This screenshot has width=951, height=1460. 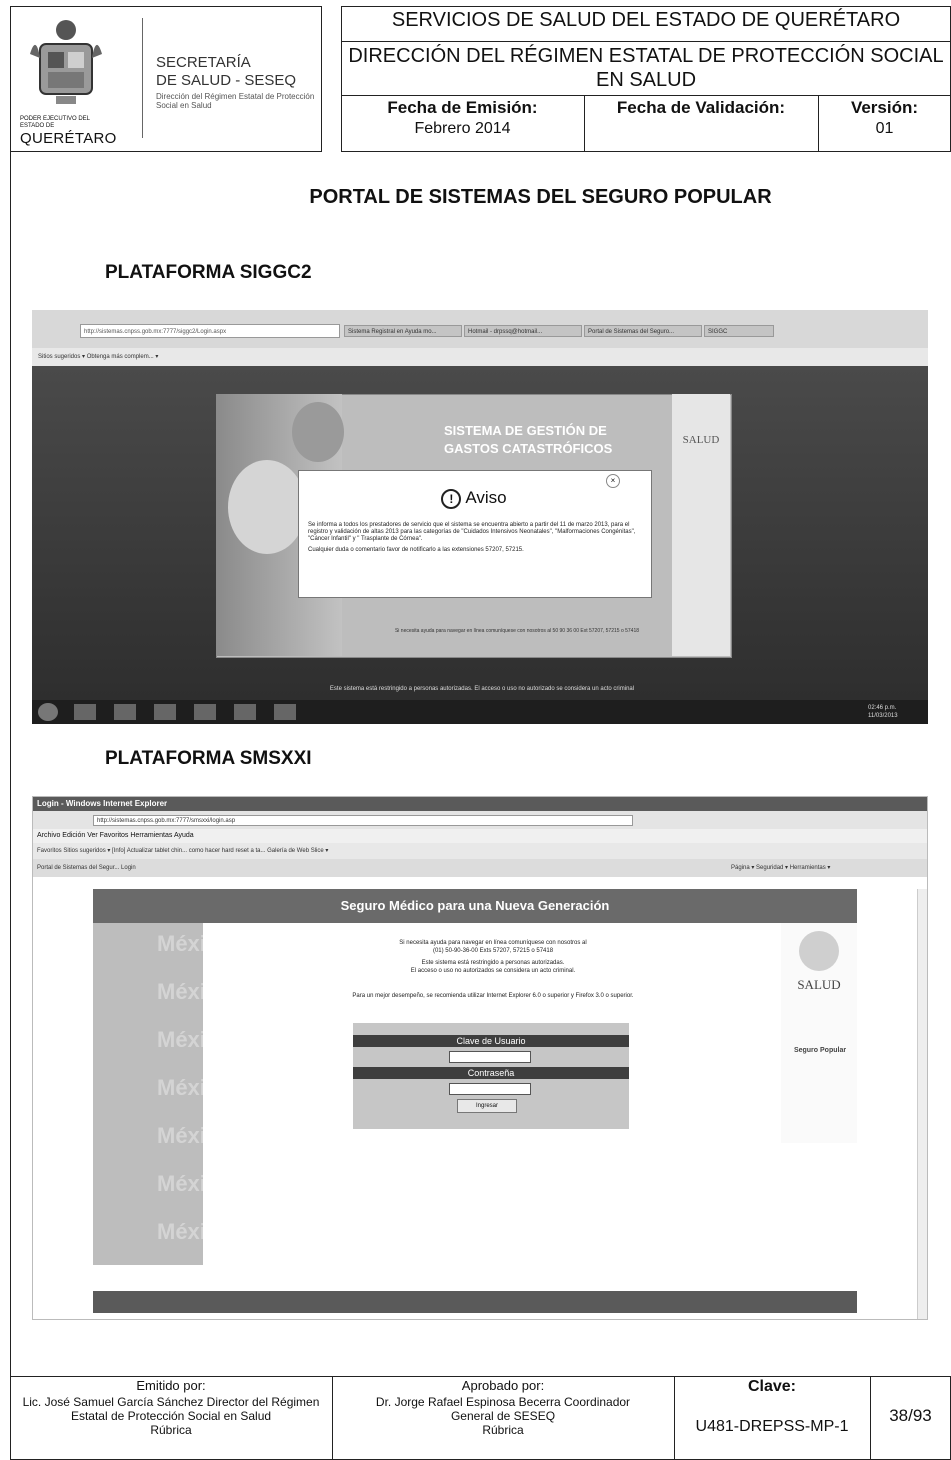 I want to click on folder-icon, so click(x=125, y=712).